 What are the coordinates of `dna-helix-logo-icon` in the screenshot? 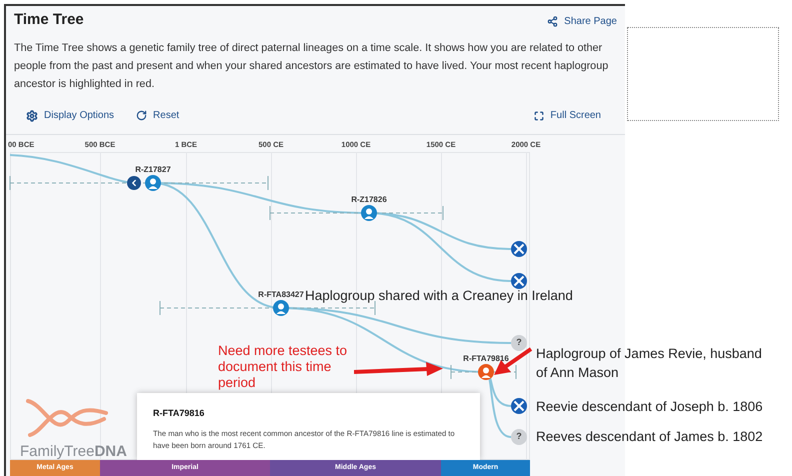 It's located at (67, 417).